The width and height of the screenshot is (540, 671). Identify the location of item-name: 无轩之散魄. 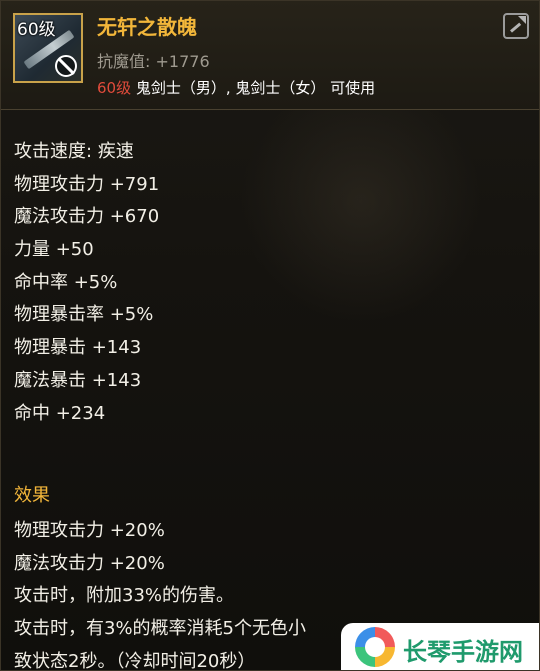
(147, 27).